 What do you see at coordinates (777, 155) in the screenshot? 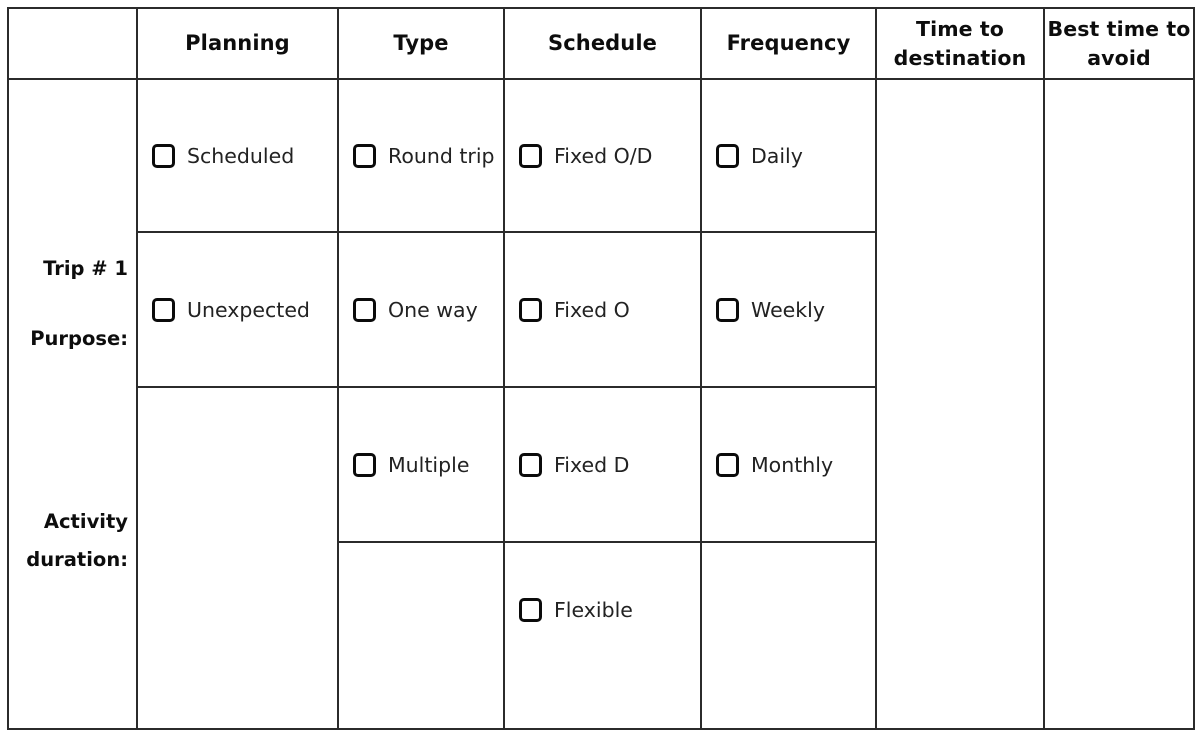
I see `option-daily-label: Daily` at bounding box center [777, 155].